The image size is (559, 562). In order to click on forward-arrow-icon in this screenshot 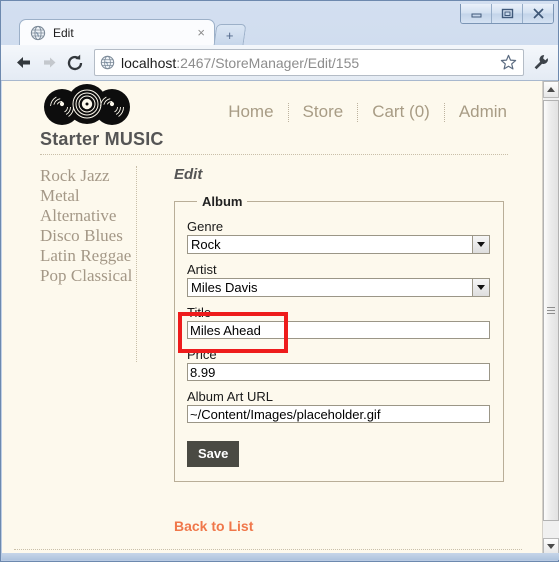, I will do `click(49, 62)`.